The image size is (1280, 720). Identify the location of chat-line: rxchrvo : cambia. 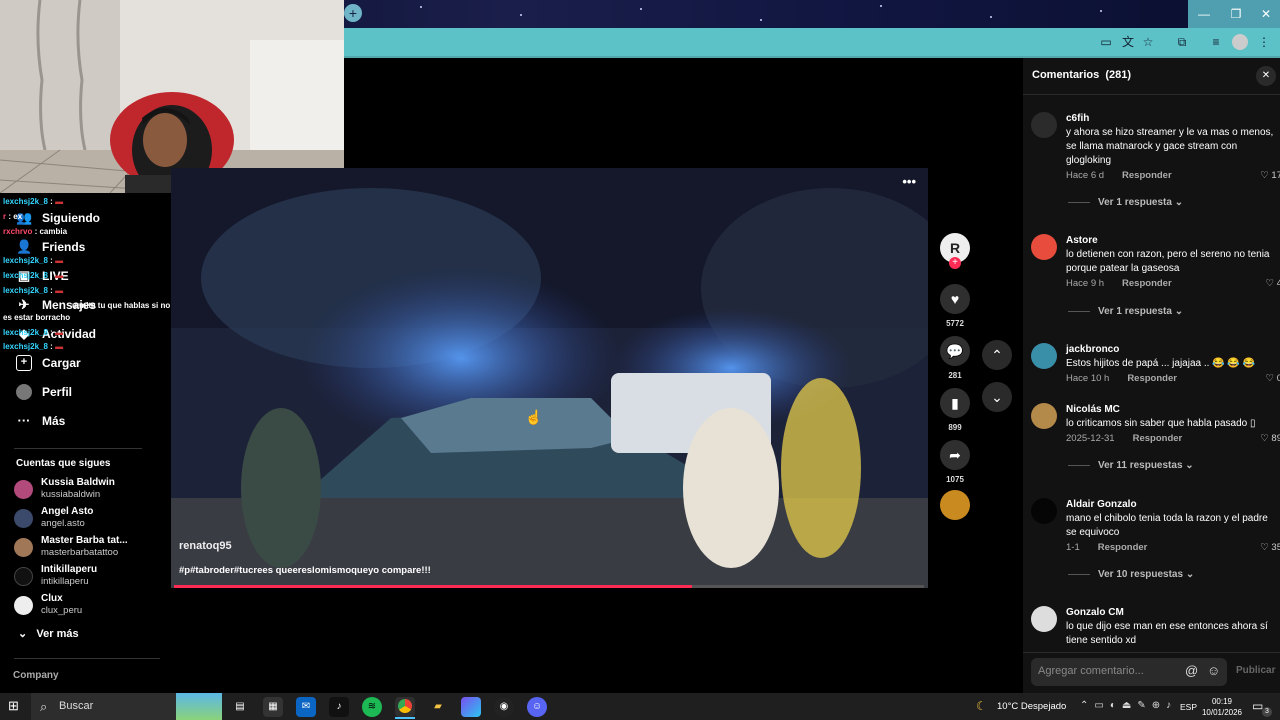
(35, 231).